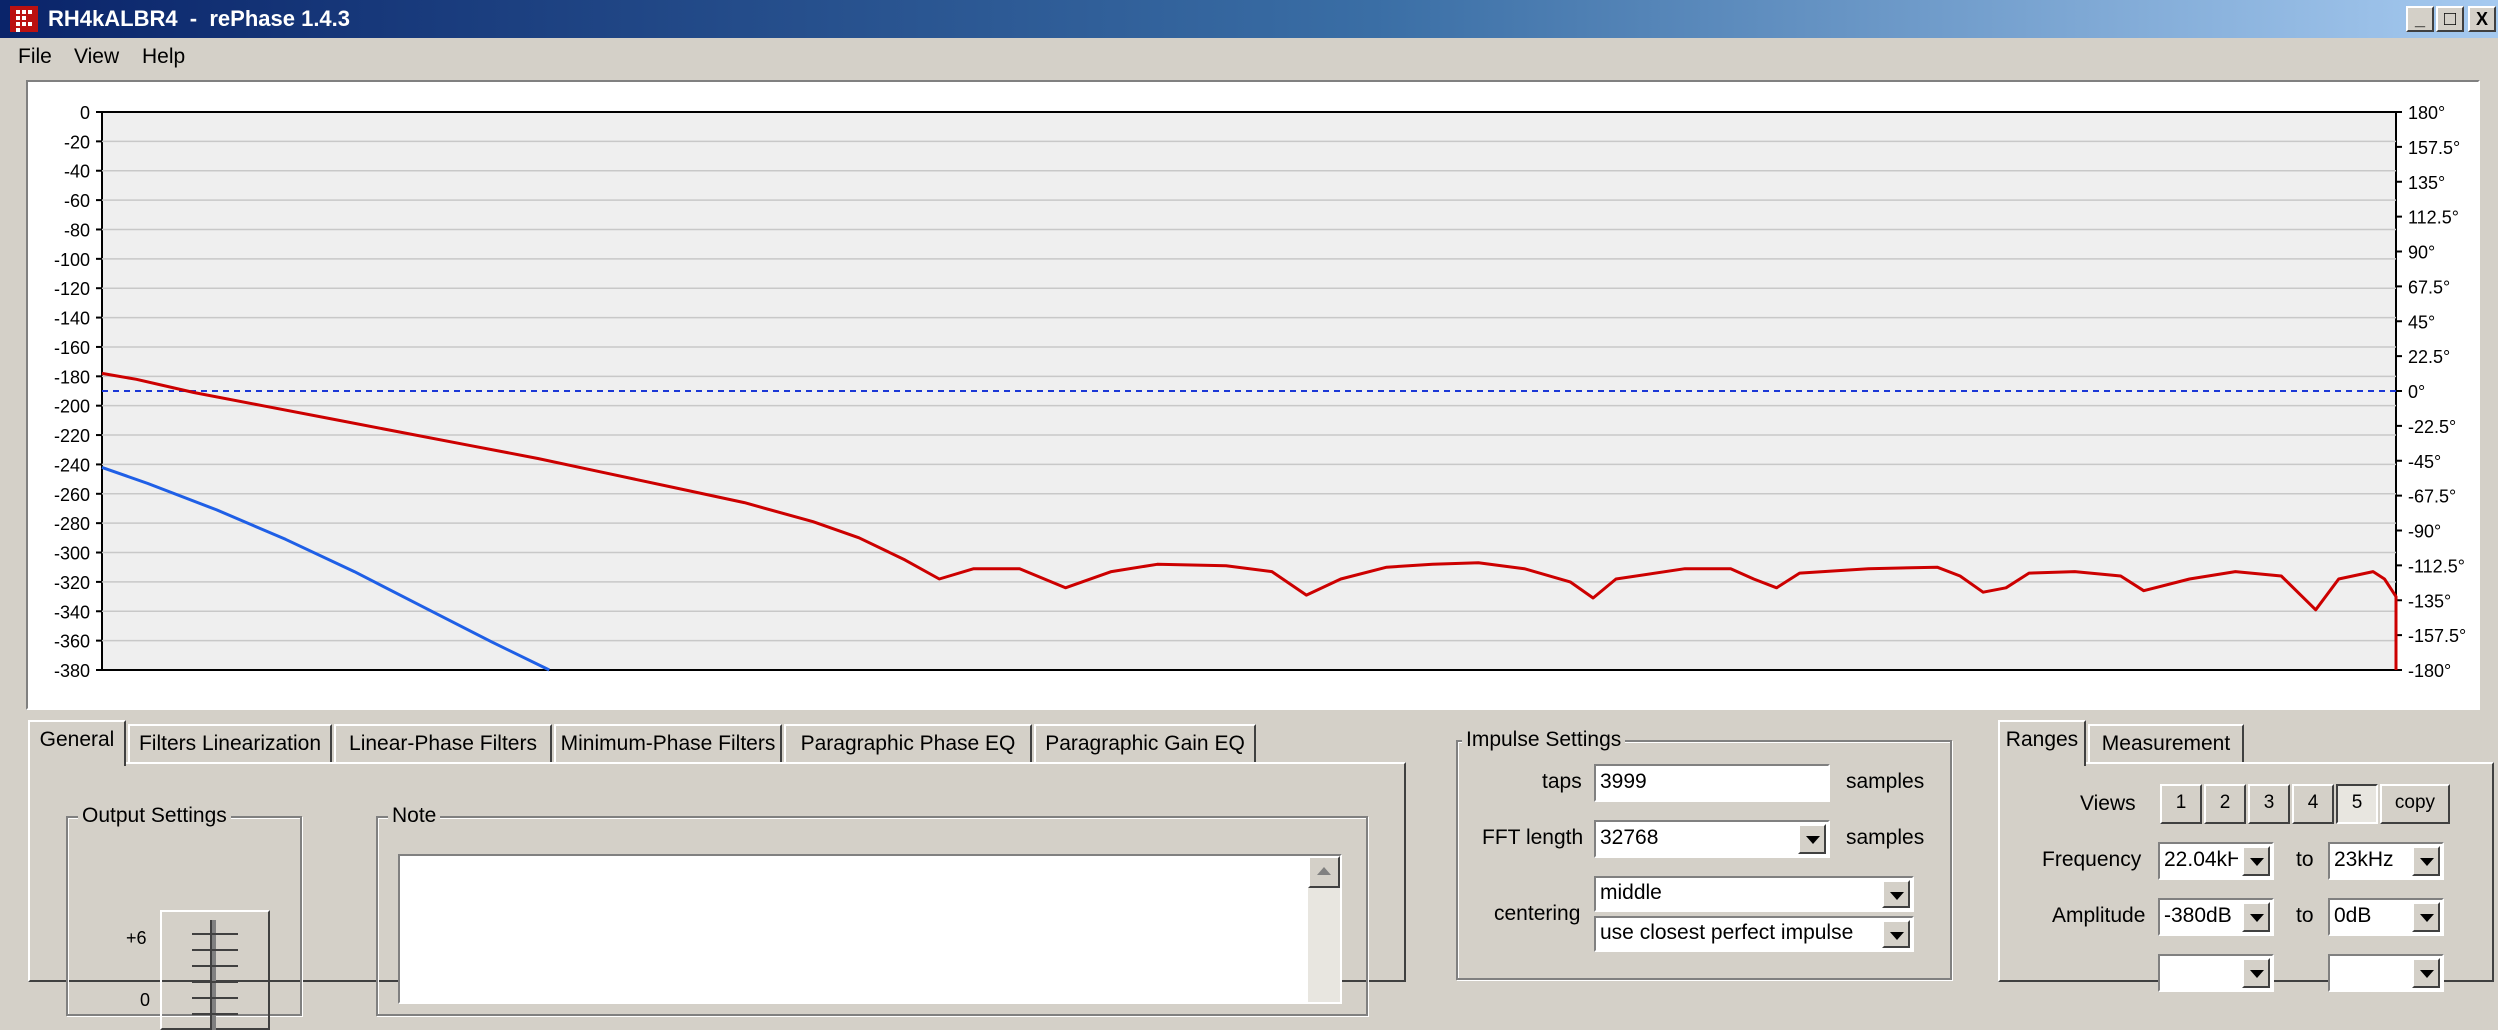 Image resolution: width=2498 pixels, height=1030 pixels. What do you see at coordinates (77, 743) in the screenshot?
I see `tab-general: General` at bounding box center [77, 743].